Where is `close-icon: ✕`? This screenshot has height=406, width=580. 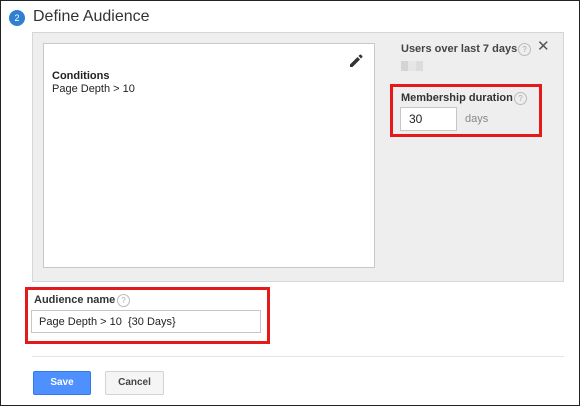 close-icon: ✕ is located at coordinates (543, 47).